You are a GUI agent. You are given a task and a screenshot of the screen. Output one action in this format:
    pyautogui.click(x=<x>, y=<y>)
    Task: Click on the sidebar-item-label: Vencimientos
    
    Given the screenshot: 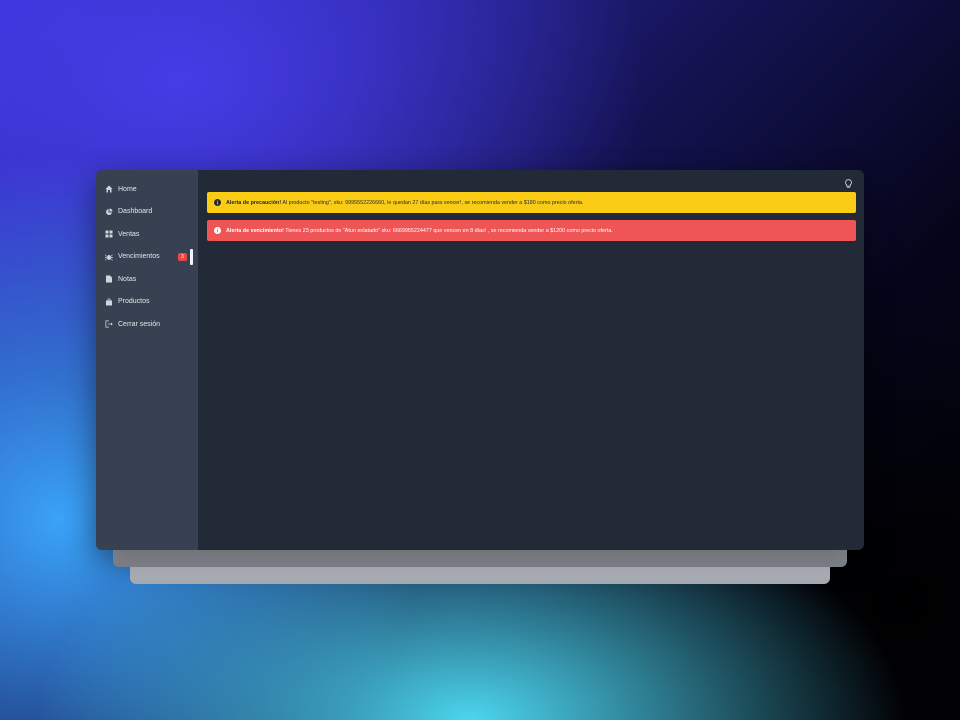 What is the action you would take?
    pyautogui.click(x=139, y=257)
    